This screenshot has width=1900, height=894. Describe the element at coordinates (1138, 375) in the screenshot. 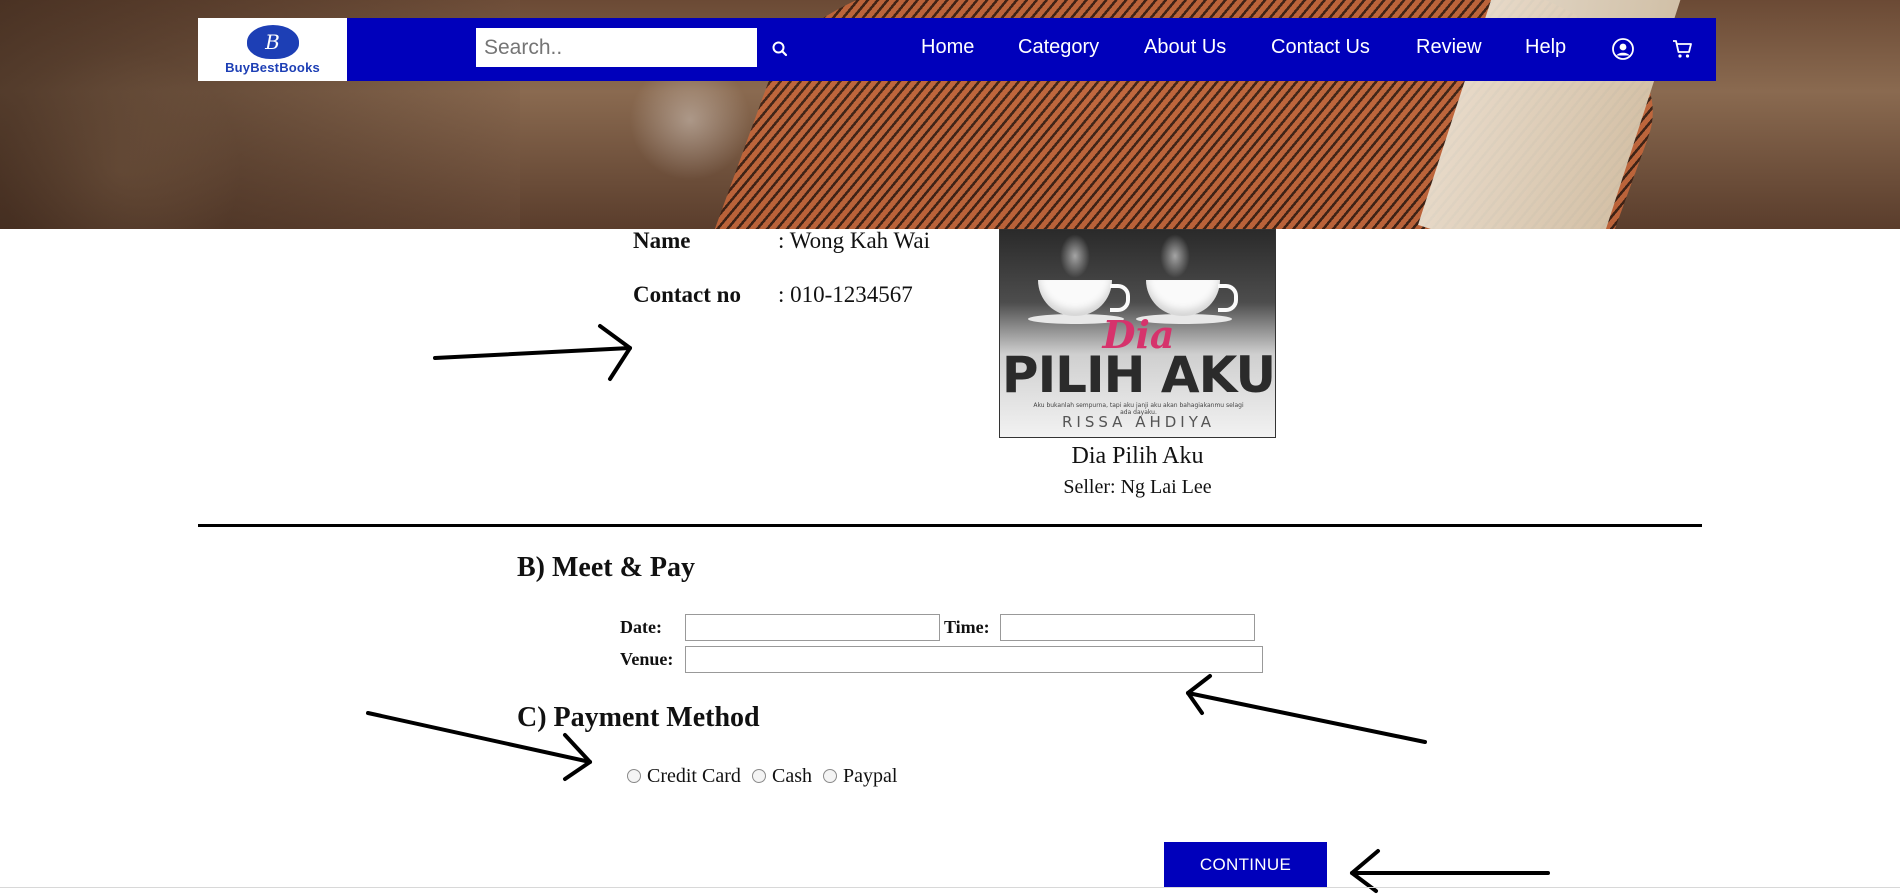

I see `cover-title: PILIH AKU` at that location.